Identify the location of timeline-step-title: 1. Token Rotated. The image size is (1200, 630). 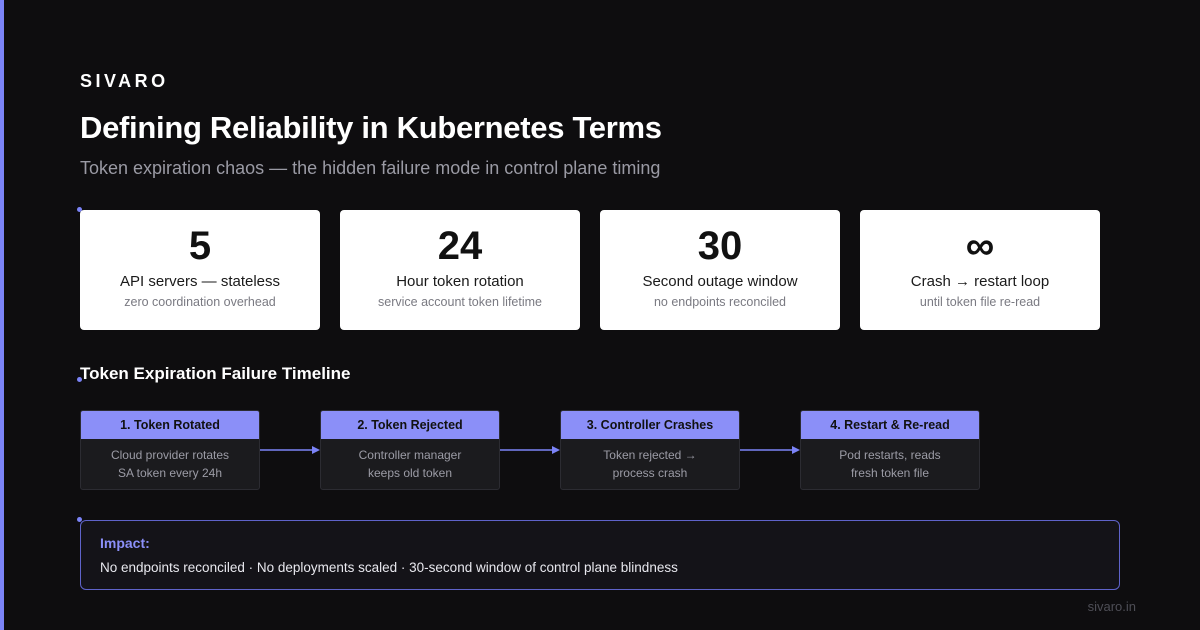
(170, 425).